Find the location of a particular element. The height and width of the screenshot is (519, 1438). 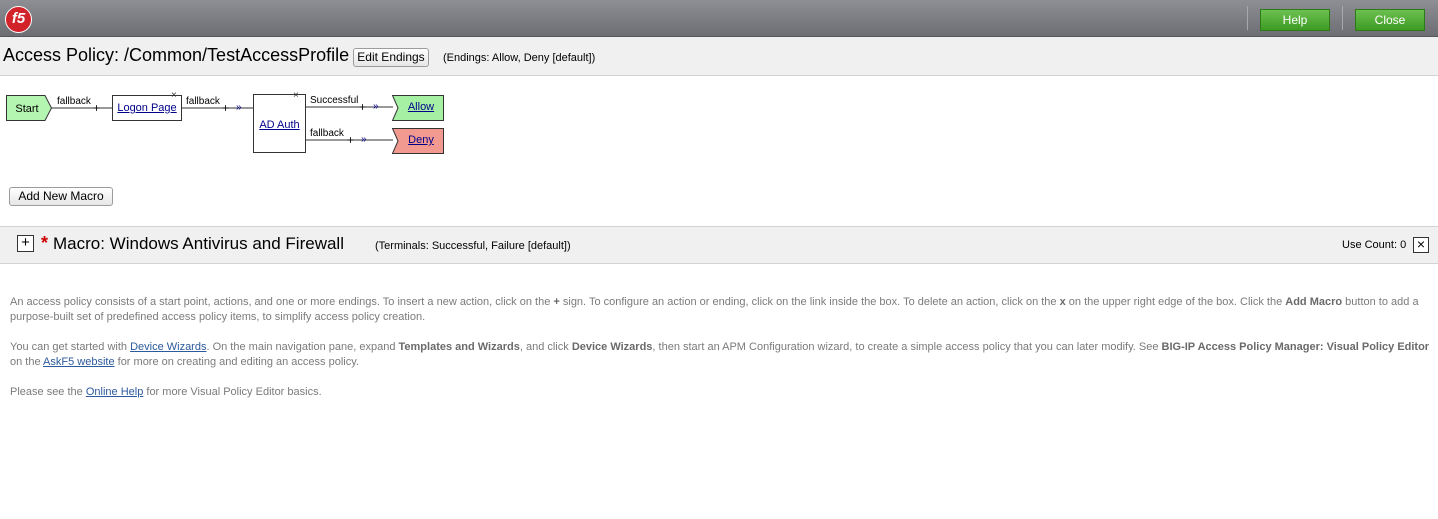

close-macro-icon: × is located at coordinates (1421, 245).